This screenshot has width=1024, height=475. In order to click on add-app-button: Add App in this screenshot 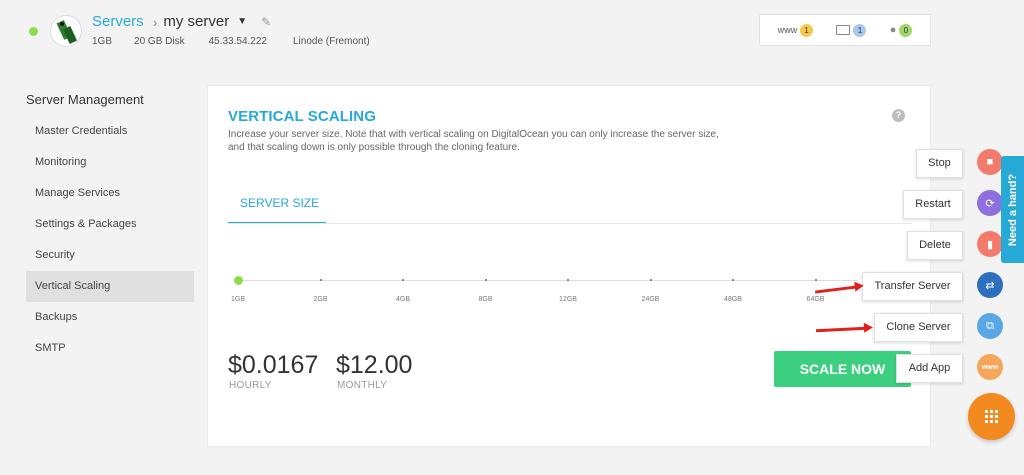, I will do `click(929, 368)`.